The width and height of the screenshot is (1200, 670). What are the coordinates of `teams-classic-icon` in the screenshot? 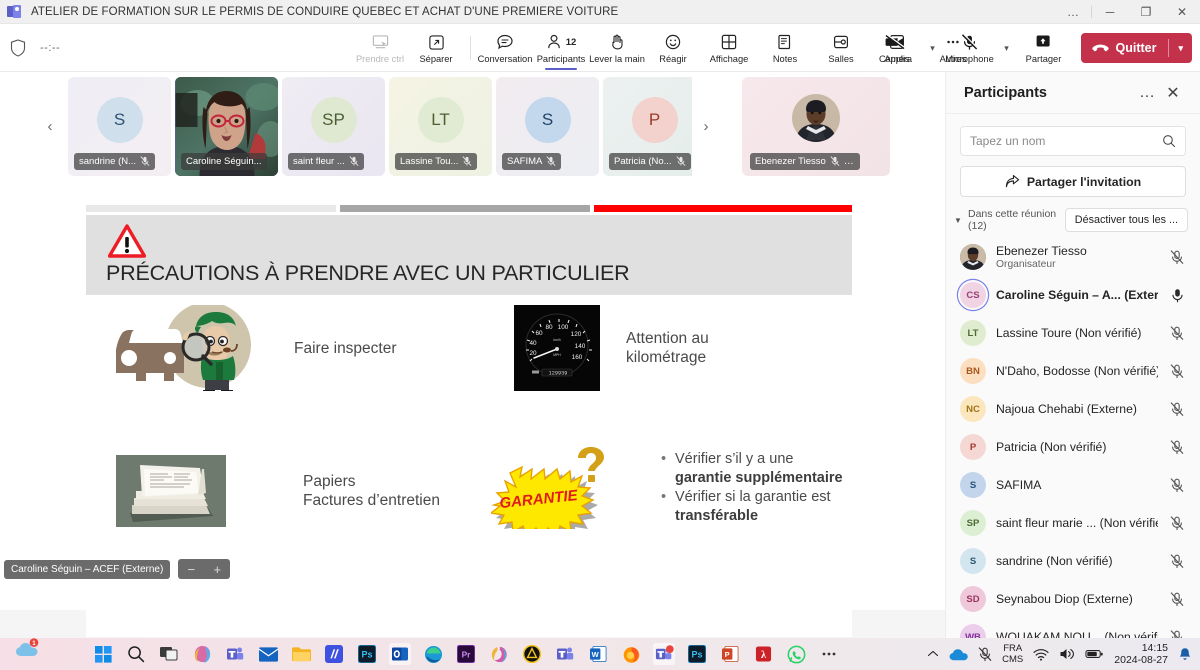 It's located at (565, 654).